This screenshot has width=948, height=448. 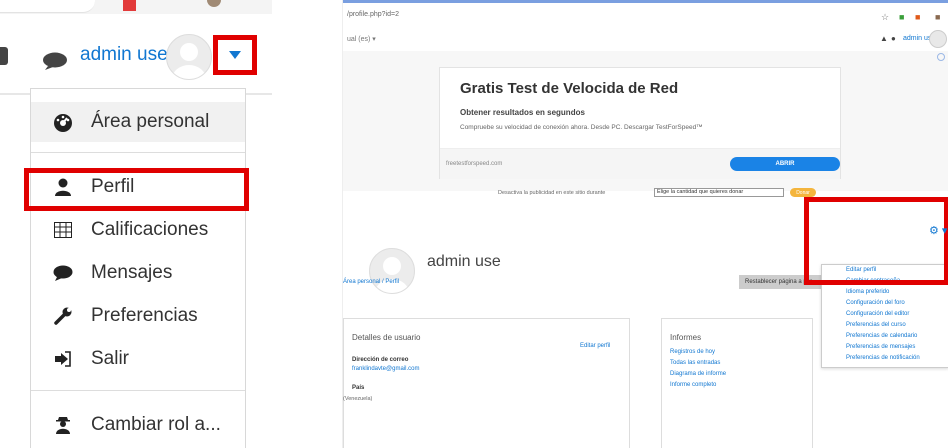 I want to click on country-label: País, so click(x=358, y=388).